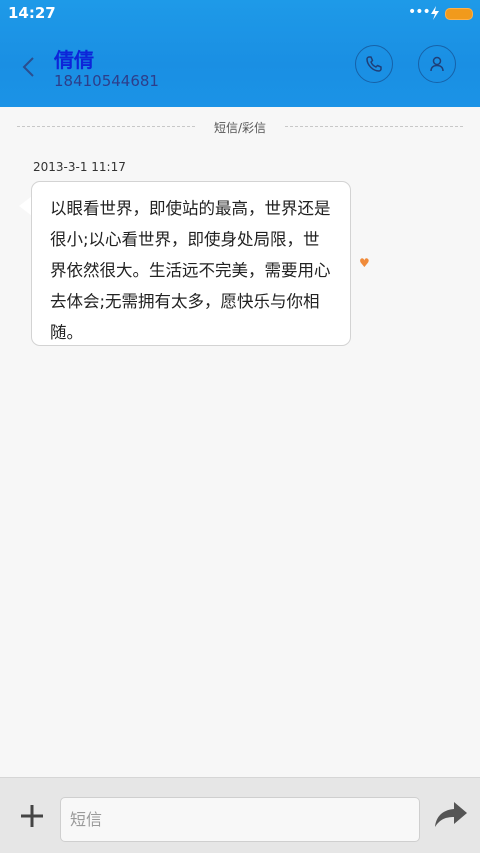 The height and width of the screenshot is (853, 480). What do you see at coordinates (32, 13) in the screenshot?
I see `status-time: 14:27` at bounding box center [32, 13].